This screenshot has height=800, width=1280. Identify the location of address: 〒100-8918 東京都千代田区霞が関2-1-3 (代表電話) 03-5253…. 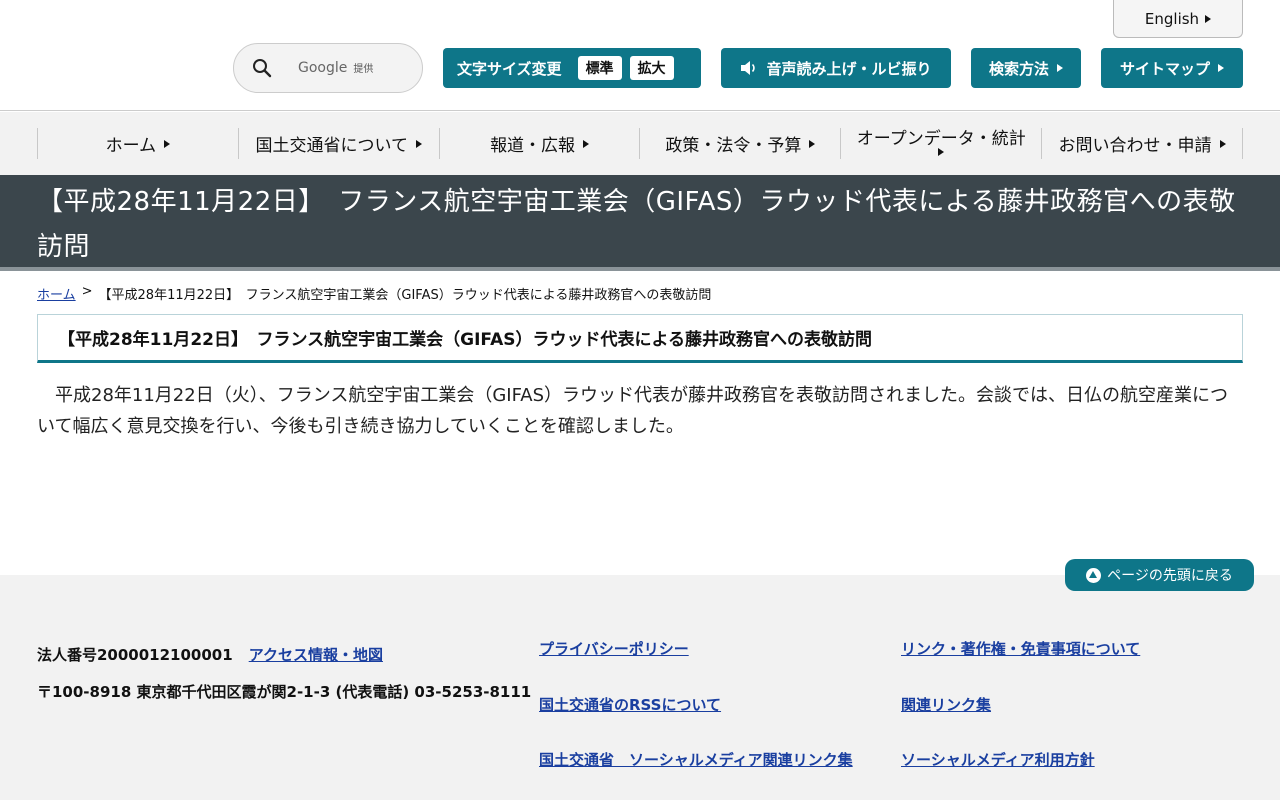
(284, 692).